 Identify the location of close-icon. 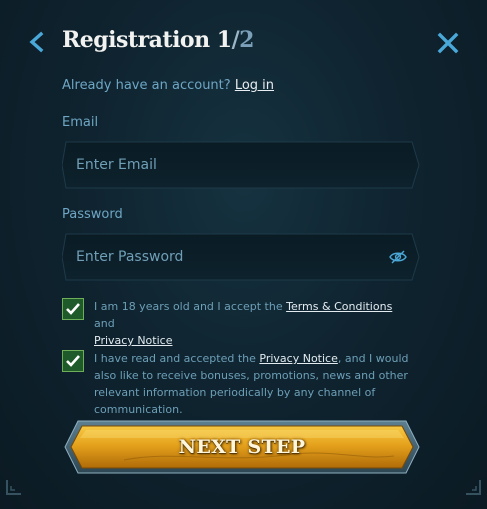
(448, 43).